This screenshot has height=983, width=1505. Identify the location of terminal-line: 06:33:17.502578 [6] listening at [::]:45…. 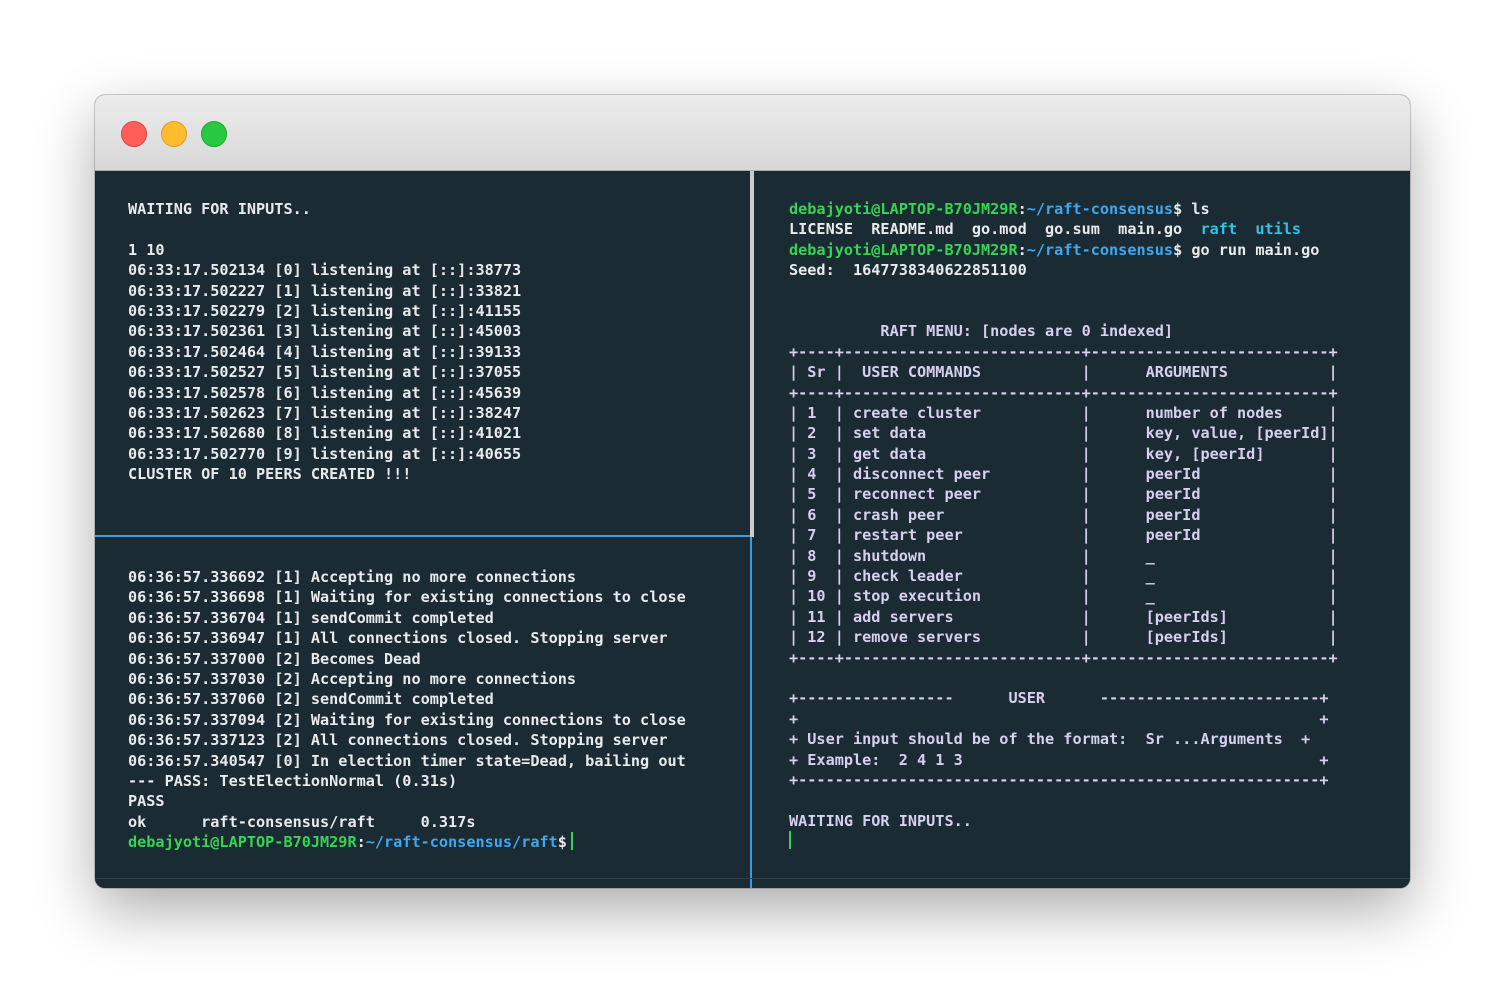
(325, 392).